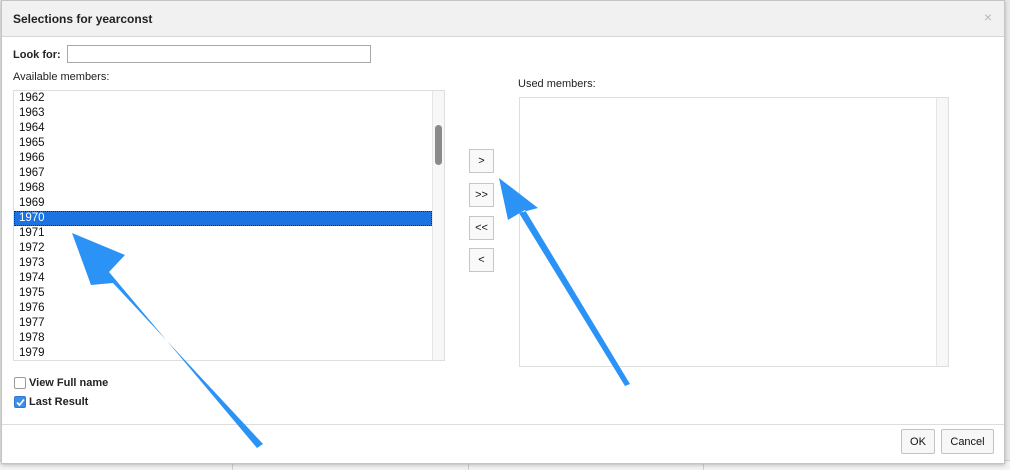  I want to click on add-all-button: >>, so click(481, 195).